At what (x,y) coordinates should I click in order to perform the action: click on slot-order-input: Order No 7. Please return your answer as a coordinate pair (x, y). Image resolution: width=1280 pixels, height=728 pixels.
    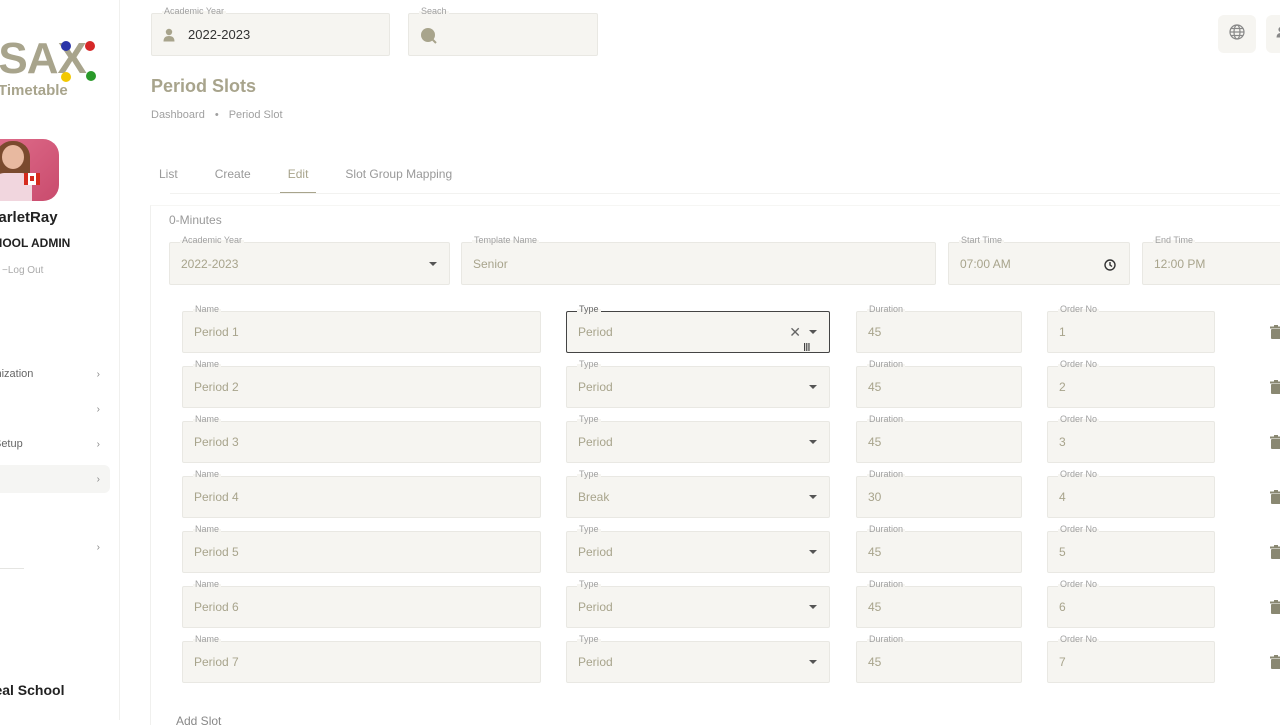
    Looking at the image, I should click on (1131, 658).